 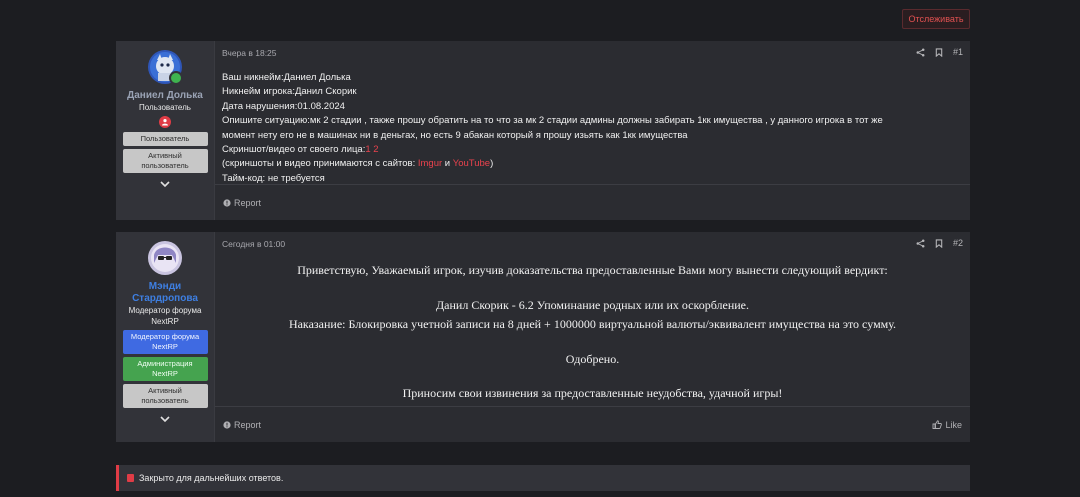 What do you see at coordinates (165, 298) in the screenshot?
I see `username-line: Стардропова` at bounding box center [165, 298].